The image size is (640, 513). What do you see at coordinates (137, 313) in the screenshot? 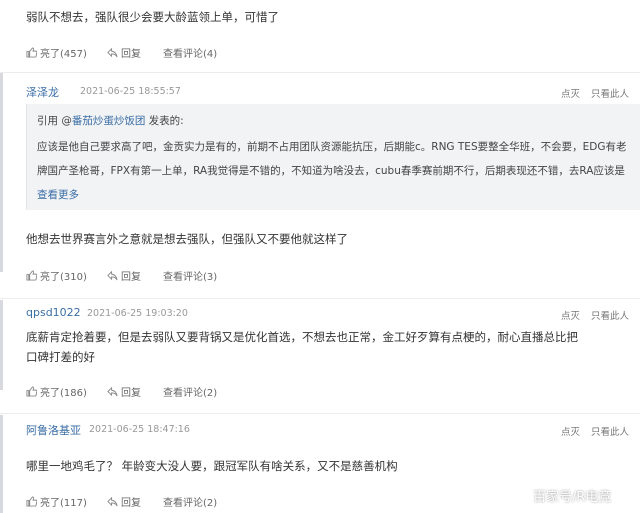
I see `timestamp: 2021-06-25 19:03:20` at bounding box center [137, 313].